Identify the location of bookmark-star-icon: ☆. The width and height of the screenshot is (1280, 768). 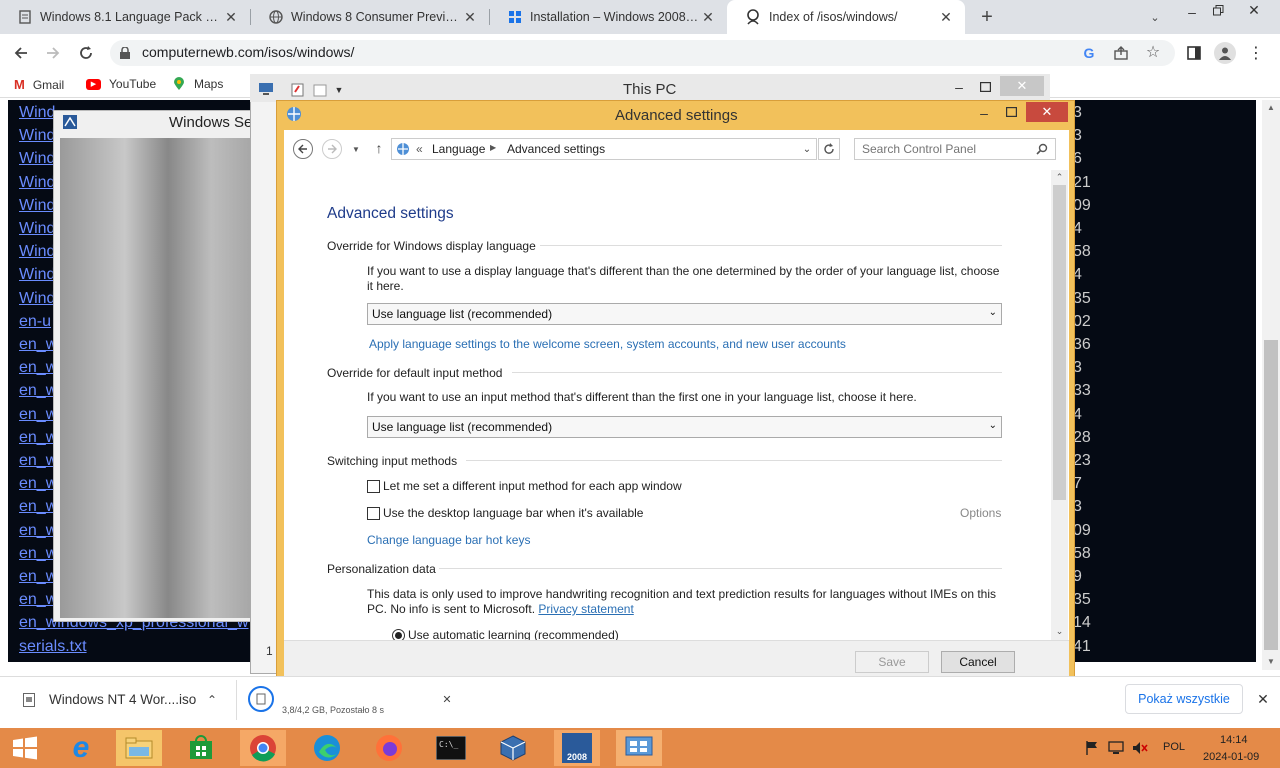
(1153, 52).